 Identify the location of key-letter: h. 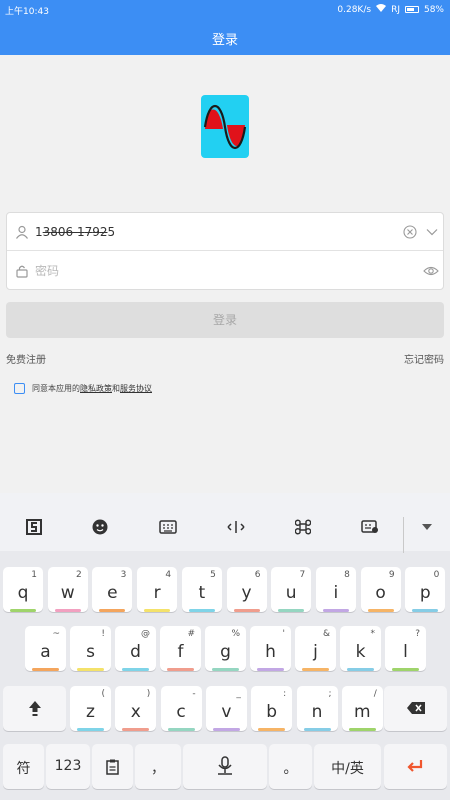
(270, 652).